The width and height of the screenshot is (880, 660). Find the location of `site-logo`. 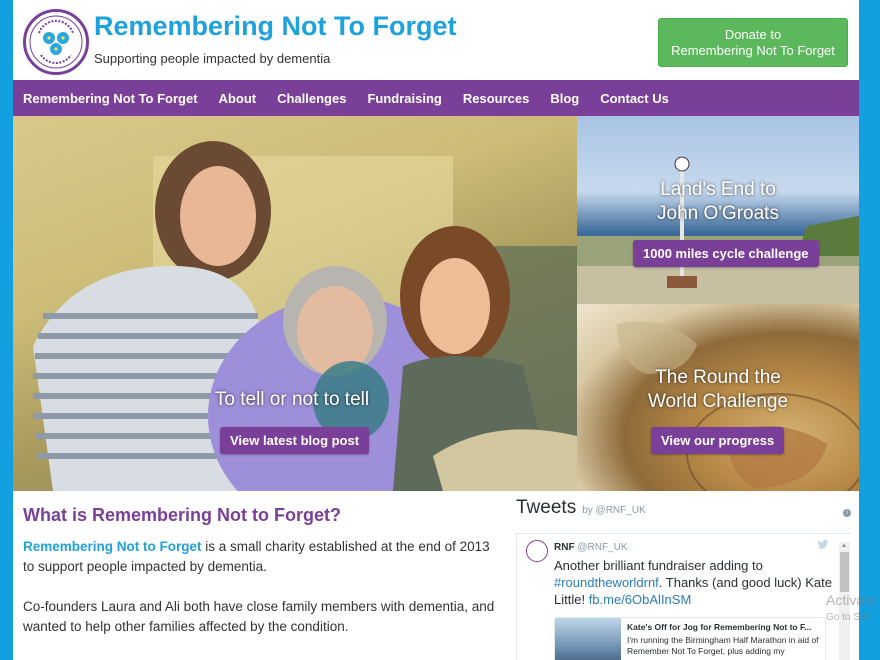

site-logo is located at coordinates (56, 42).